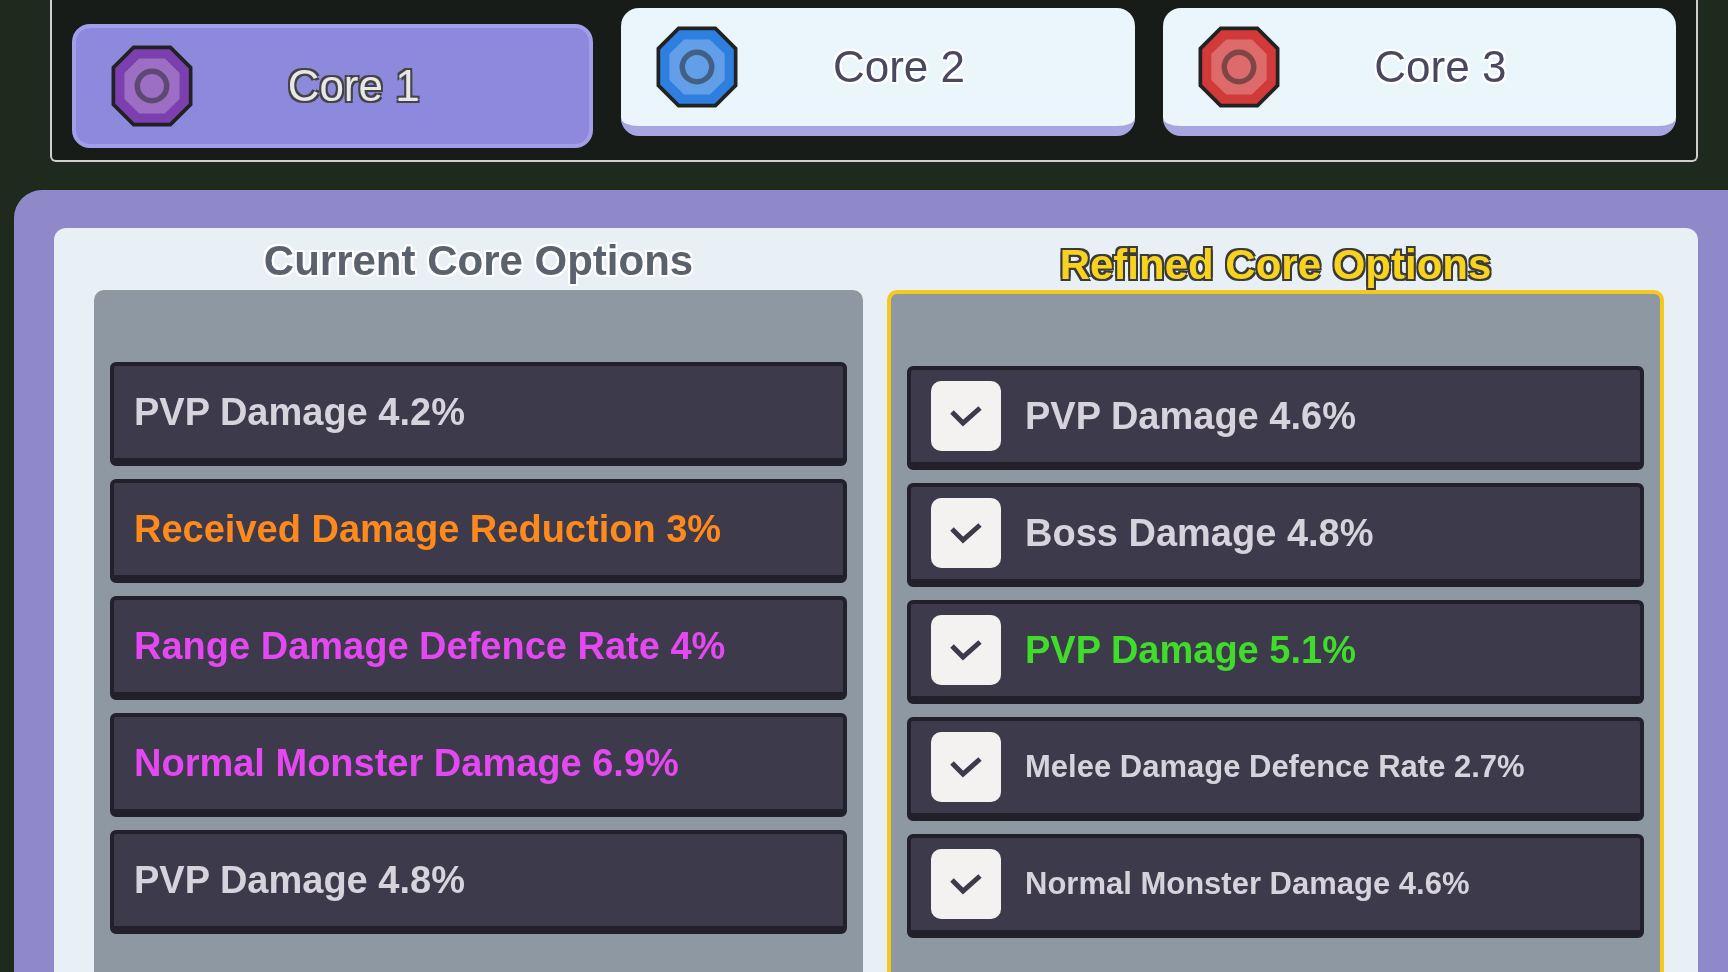 This screenshot has width=1728, height=972. I want to click on option-text: PVP Damage 4.6%, so click(1190, 416).